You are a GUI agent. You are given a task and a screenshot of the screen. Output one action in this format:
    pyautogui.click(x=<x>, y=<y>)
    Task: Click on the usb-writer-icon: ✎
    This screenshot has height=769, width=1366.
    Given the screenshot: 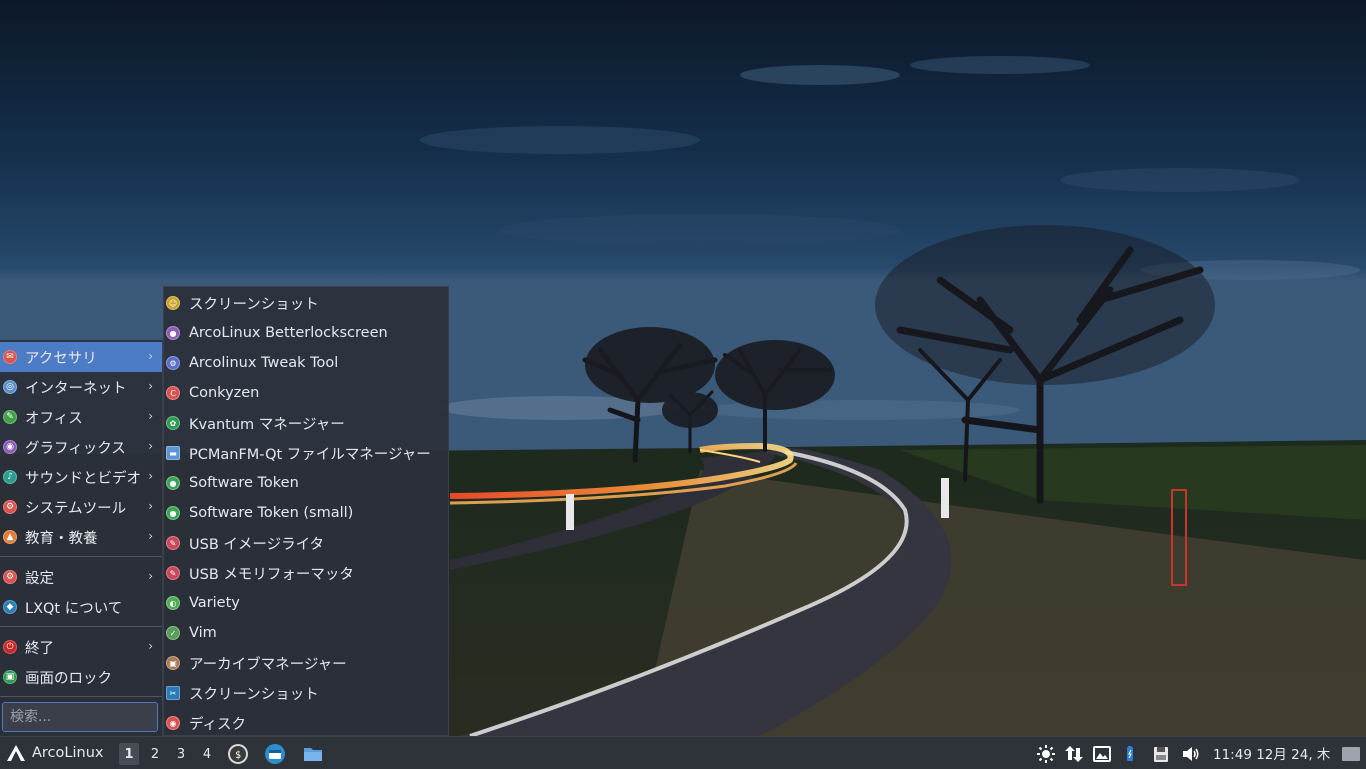 What is the action you would take?
    pyautogui.click(x=173, y=543)
    